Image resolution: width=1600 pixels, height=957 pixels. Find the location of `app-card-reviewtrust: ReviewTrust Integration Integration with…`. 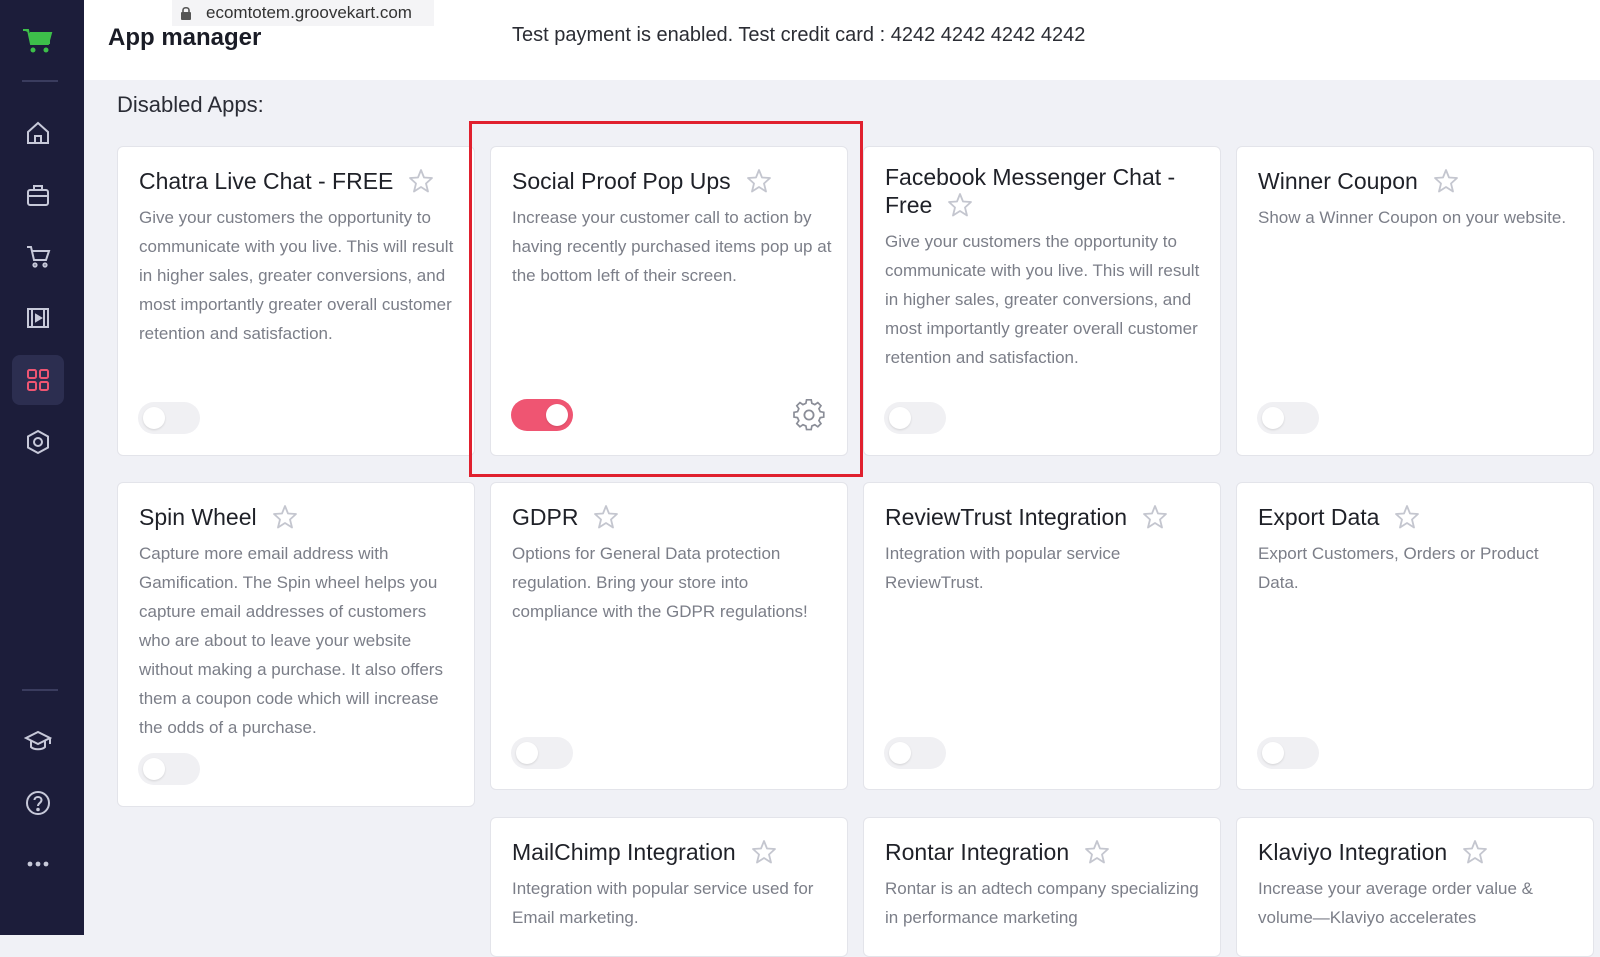

app-card-reviewtrust: ReviewTrust Integration Integration with… is located at coordinates (1042, 636).